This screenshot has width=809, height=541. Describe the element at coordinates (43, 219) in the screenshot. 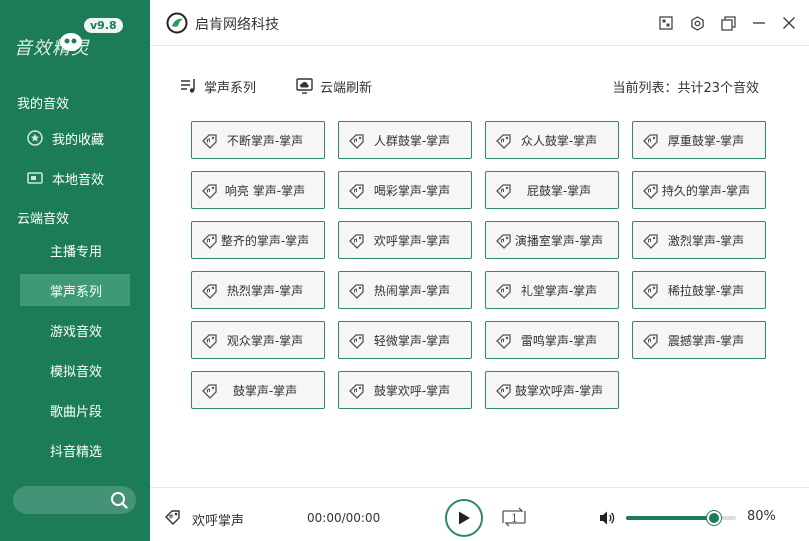

I see `section-cloud-sounds: 云端音效` at that location.